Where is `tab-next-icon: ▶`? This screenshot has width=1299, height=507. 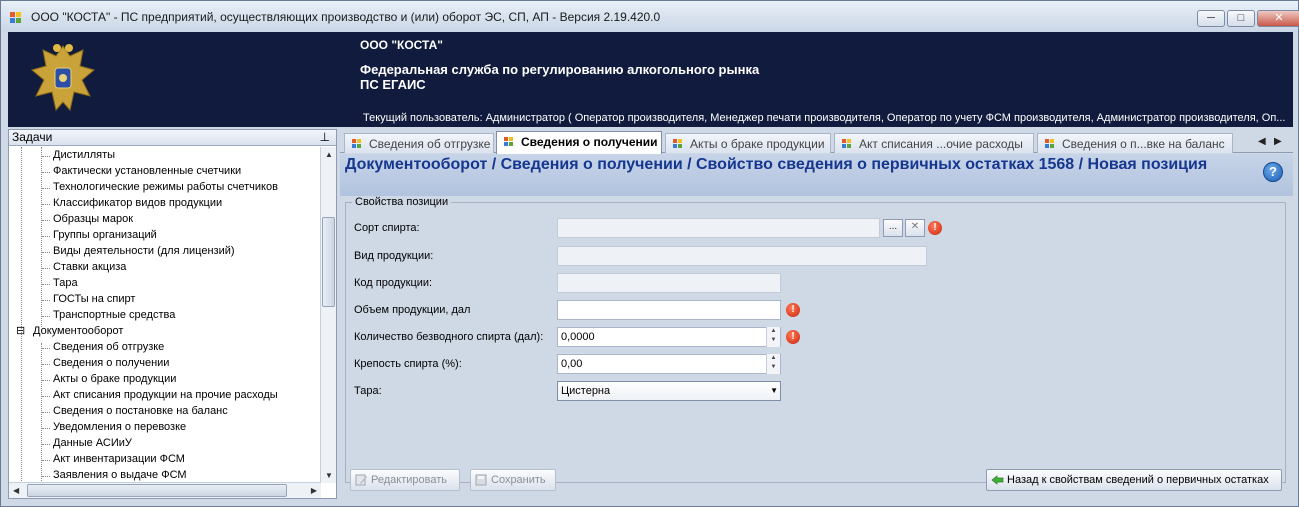
tab-next-icon: ▶ is located at coordinates (1278, 141).